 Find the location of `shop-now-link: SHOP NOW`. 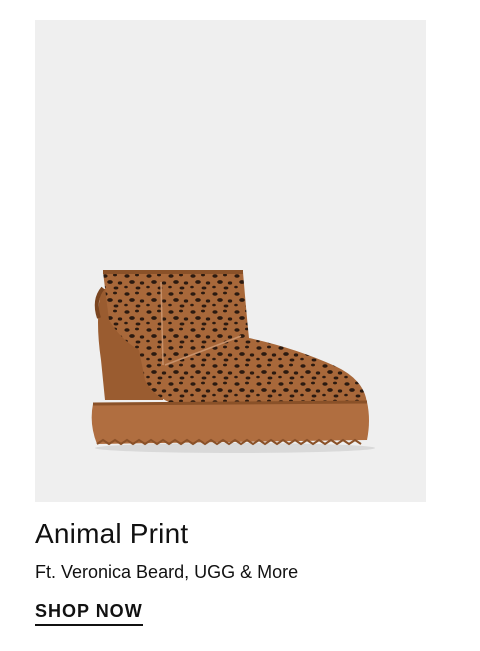

shop-now-link: SHOP NOW is located at coordinates (89, 613).